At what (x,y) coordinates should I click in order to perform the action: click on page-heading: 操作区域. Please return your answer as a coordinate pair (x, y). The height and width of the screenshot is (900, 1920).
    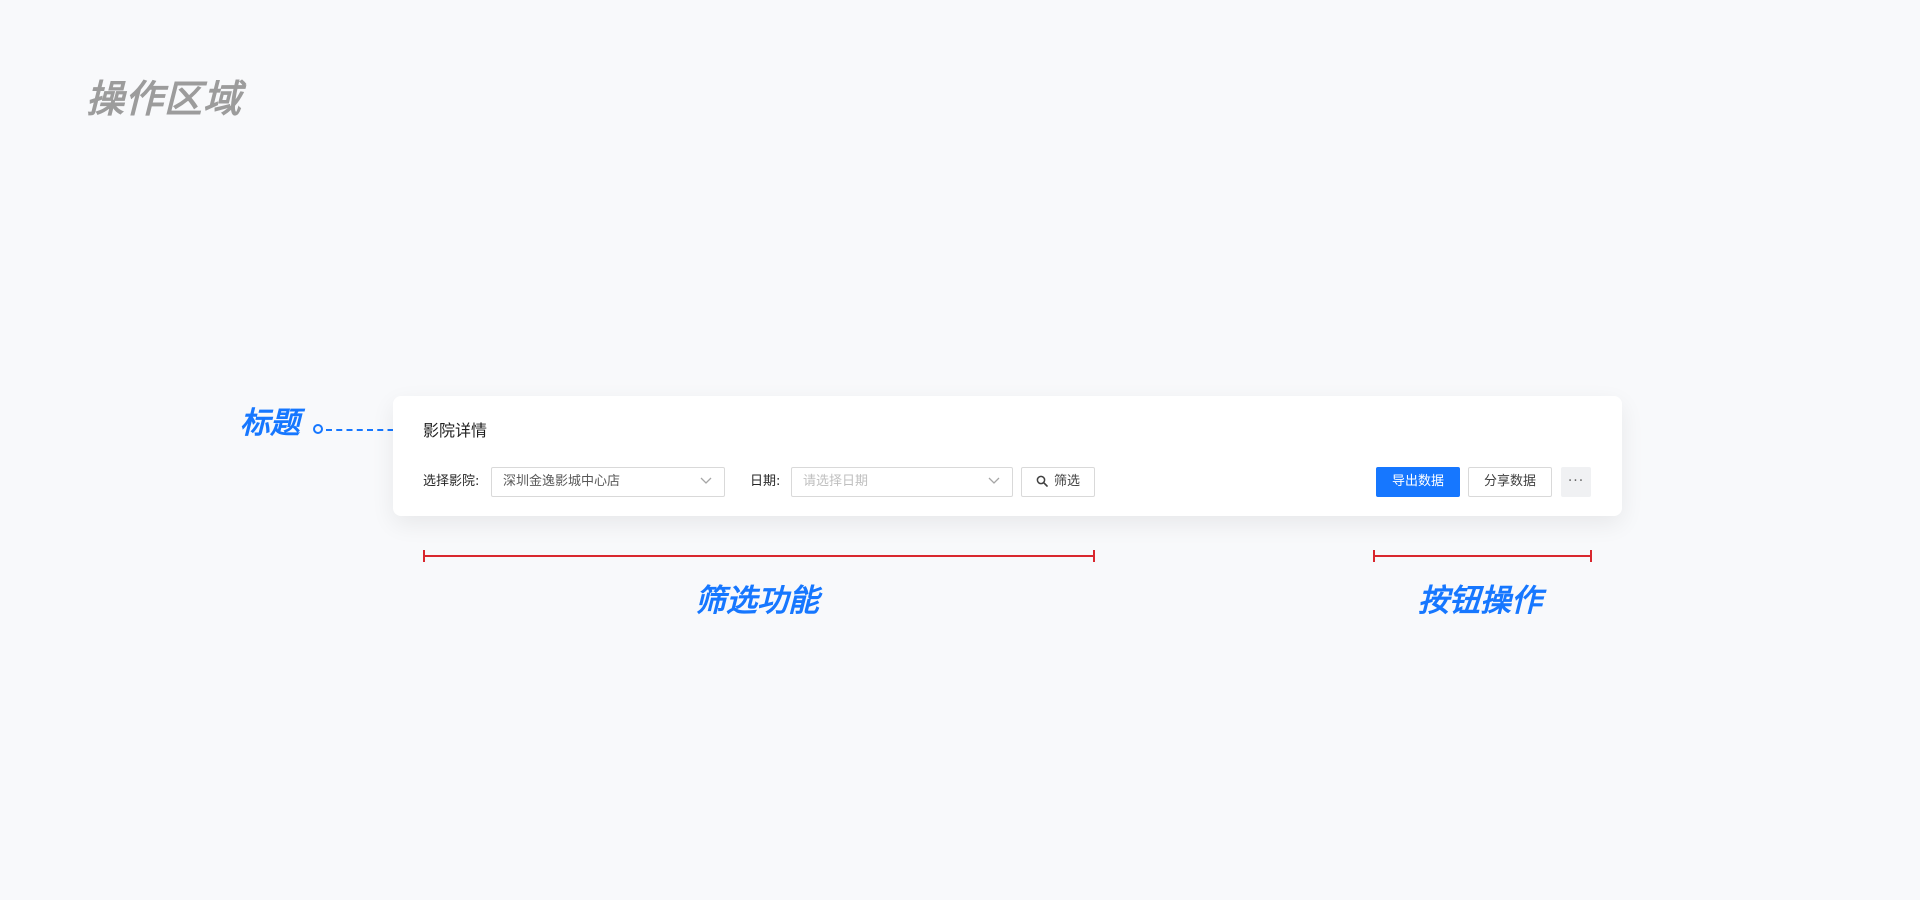
    Looking at the image, I should click on (164, 99).